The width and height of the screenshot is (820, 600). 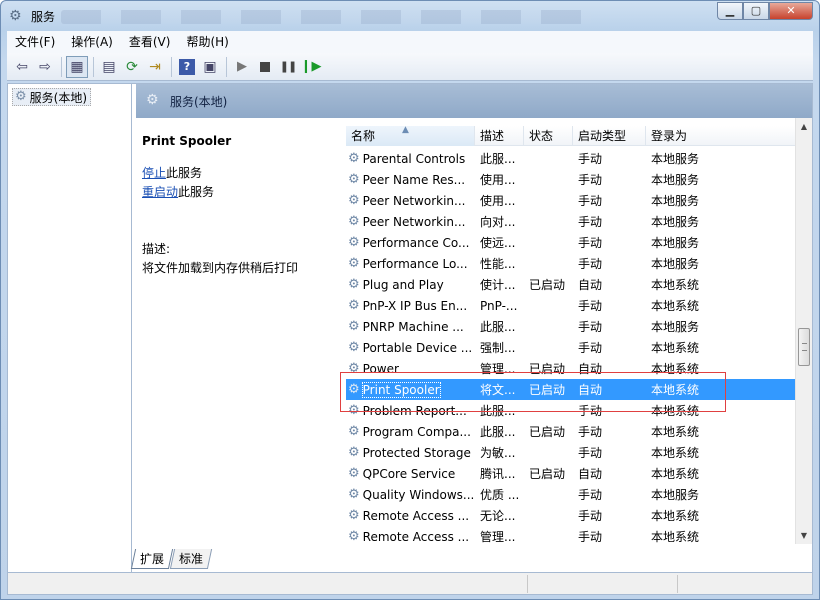 What do you see at coordinates (756, 11) in the screenshot?
I see `maximize-button: ▢` at bounding box center [756, 11].